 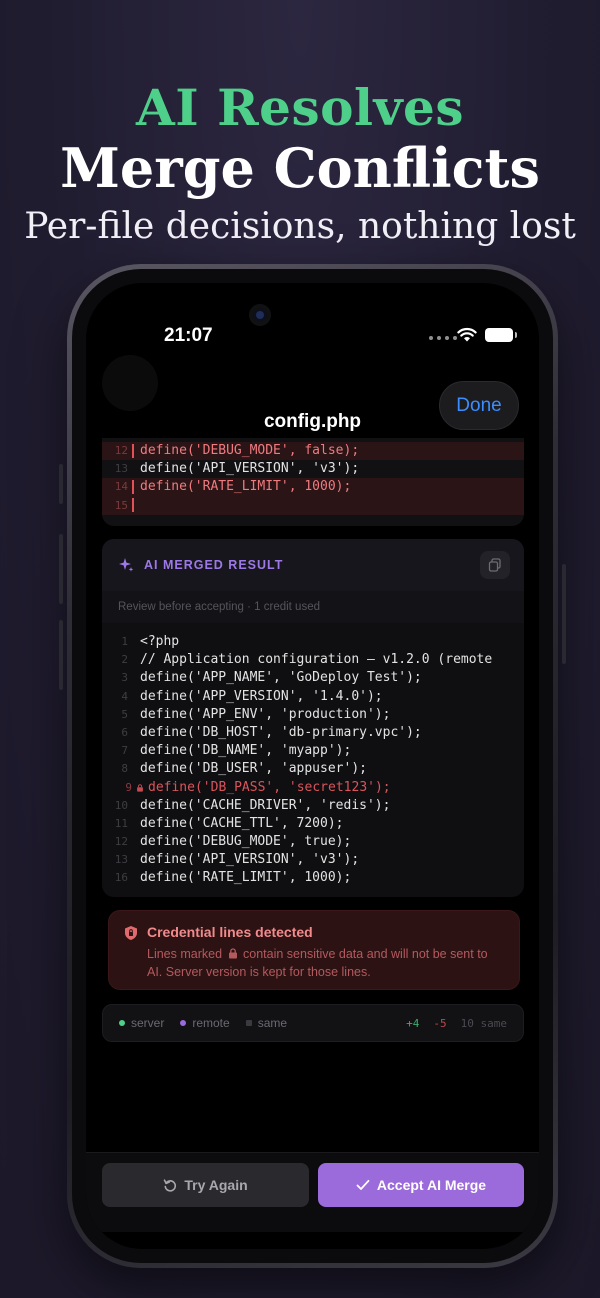 What do you see at coordinates (246, 751) in the screenshot?
I see `code-text: define('DB_NAME', 'myapp');` at bounding box center [246, 751].